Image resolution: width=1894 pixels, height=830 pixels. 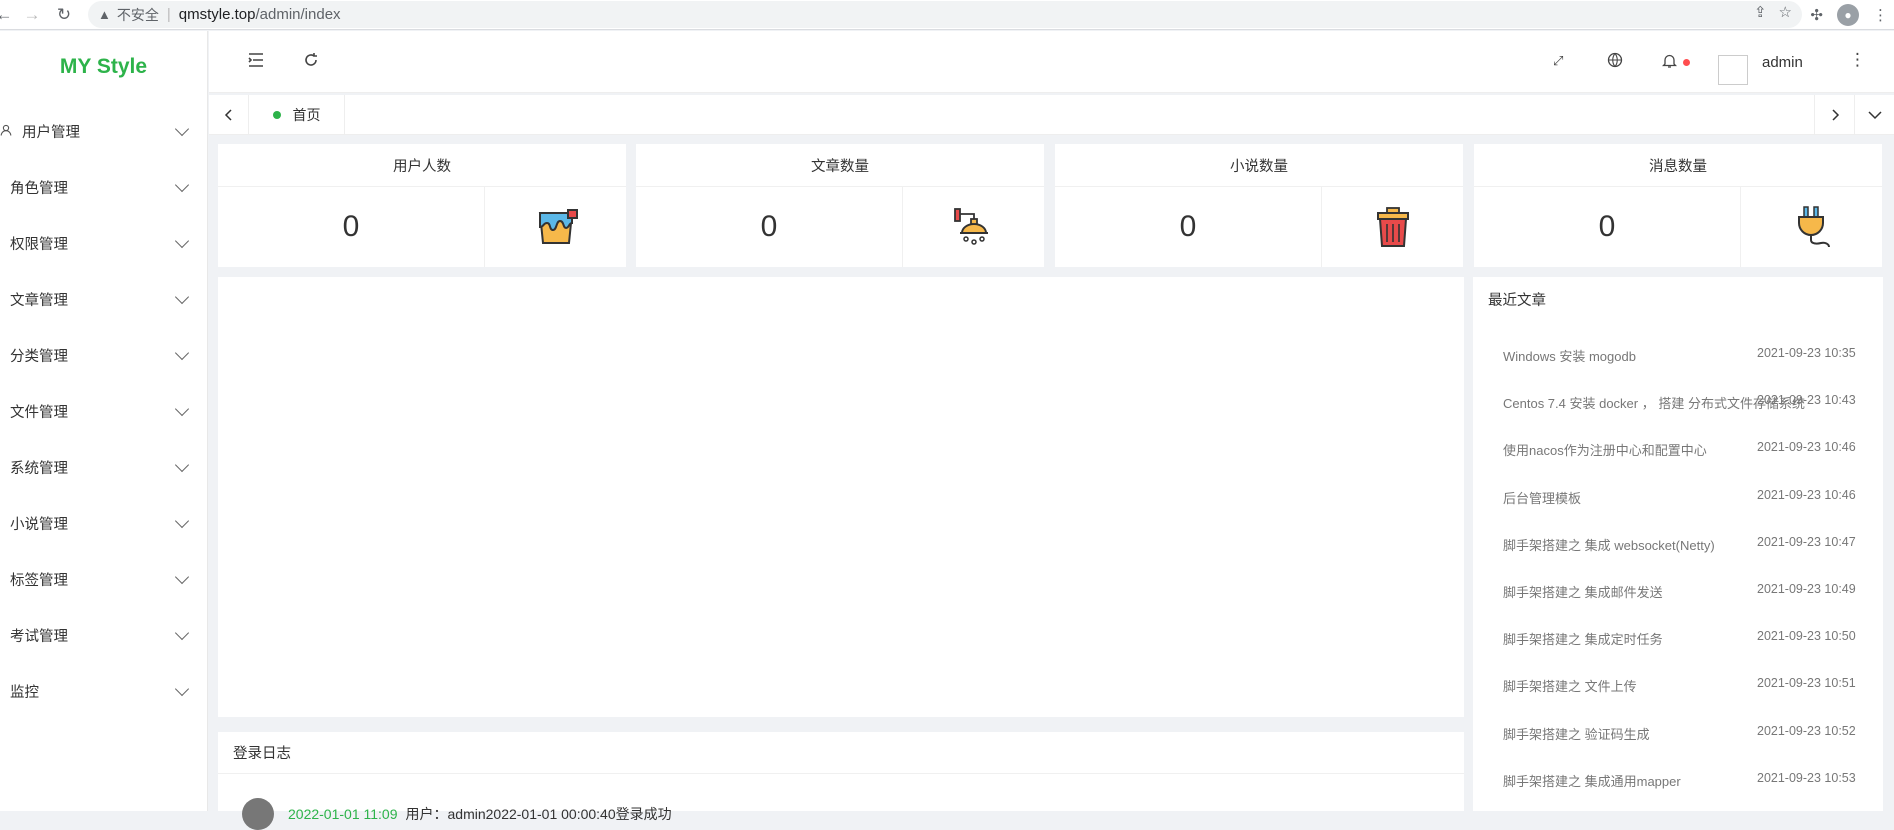 What do you see at coordinates (1785, 12) in the screenshot?
I see `bookmark-star-icon: ☆` at bounding box center [1785, 12].